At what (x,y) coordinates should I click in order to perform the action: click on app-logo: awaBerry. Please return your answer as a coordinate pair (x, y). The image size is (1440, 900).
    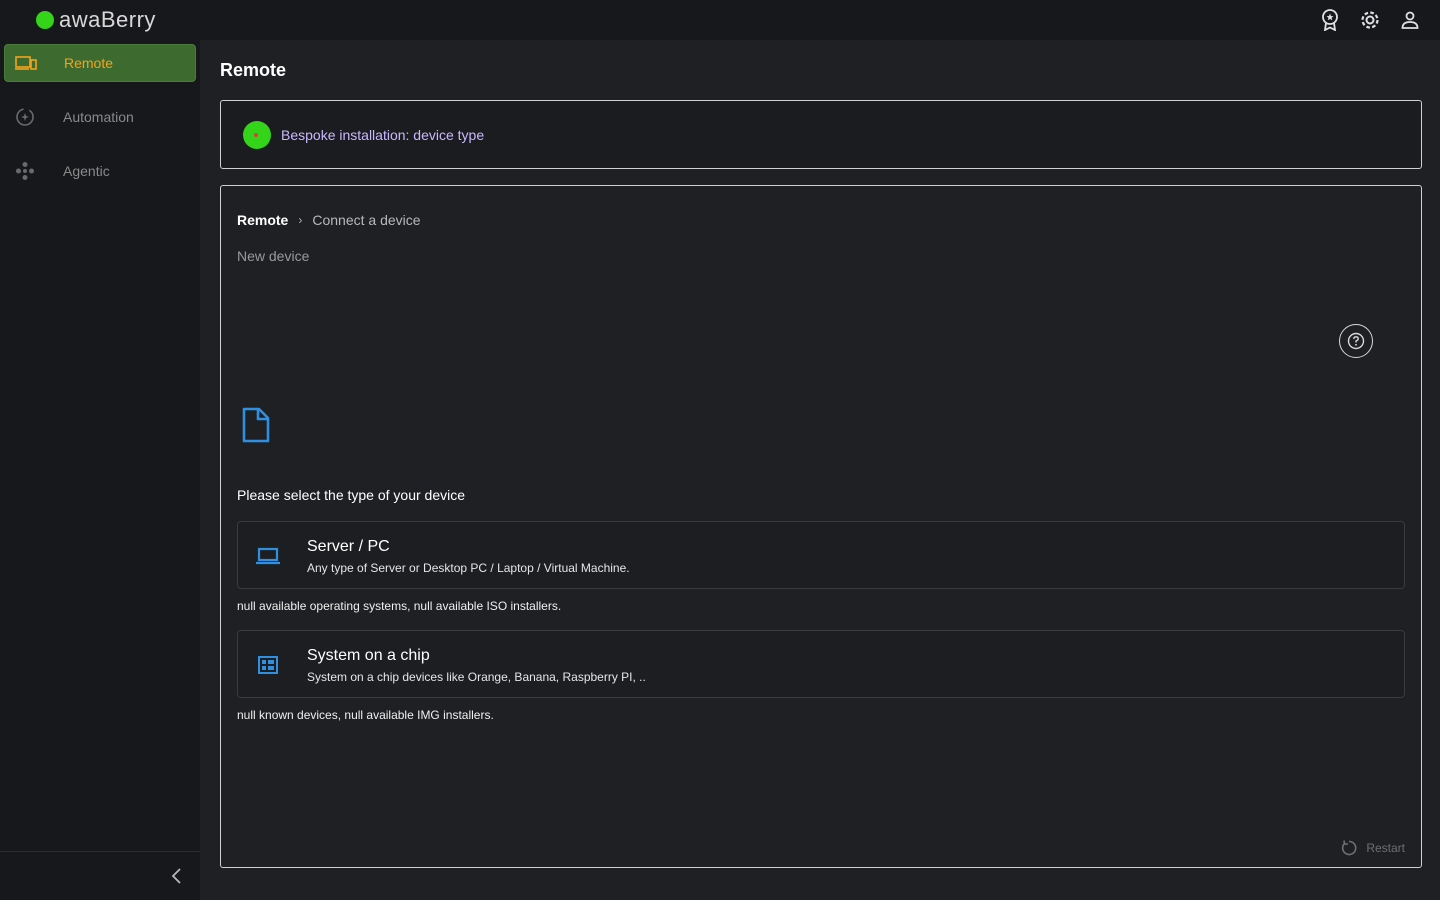
    Looking at the image, I should click on (100, 20).